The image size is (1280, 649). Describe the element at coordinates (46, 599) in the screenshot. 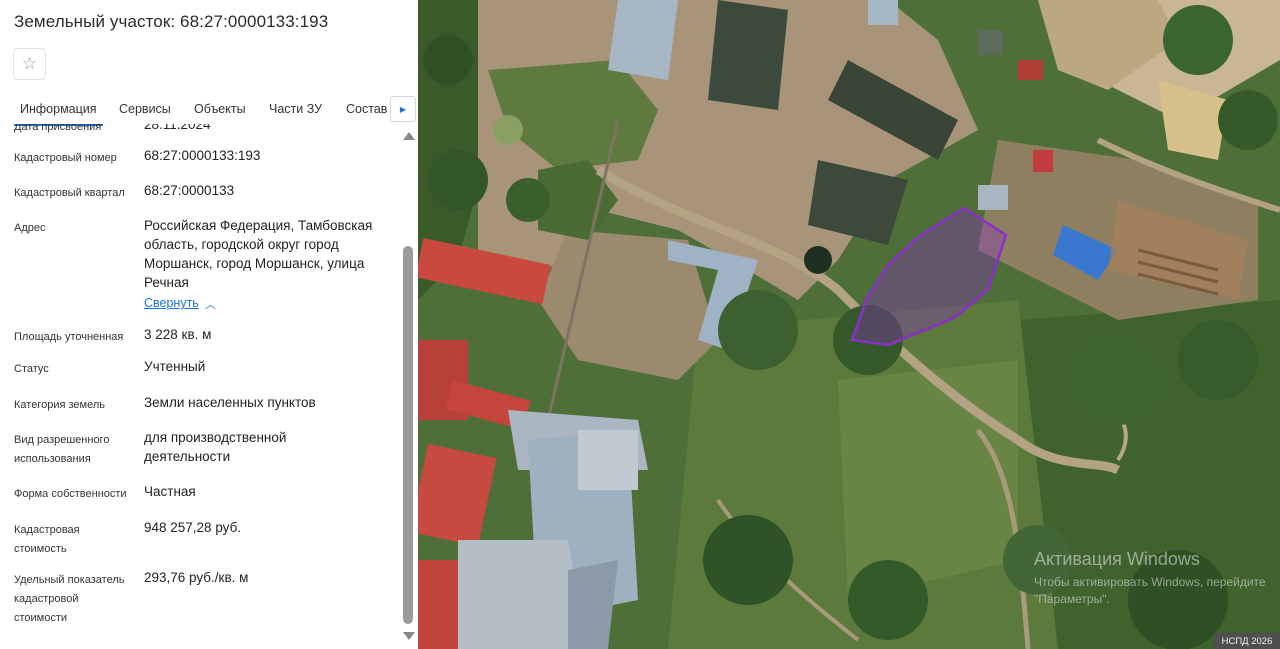

I see `label-line: кадастровой` at that location.